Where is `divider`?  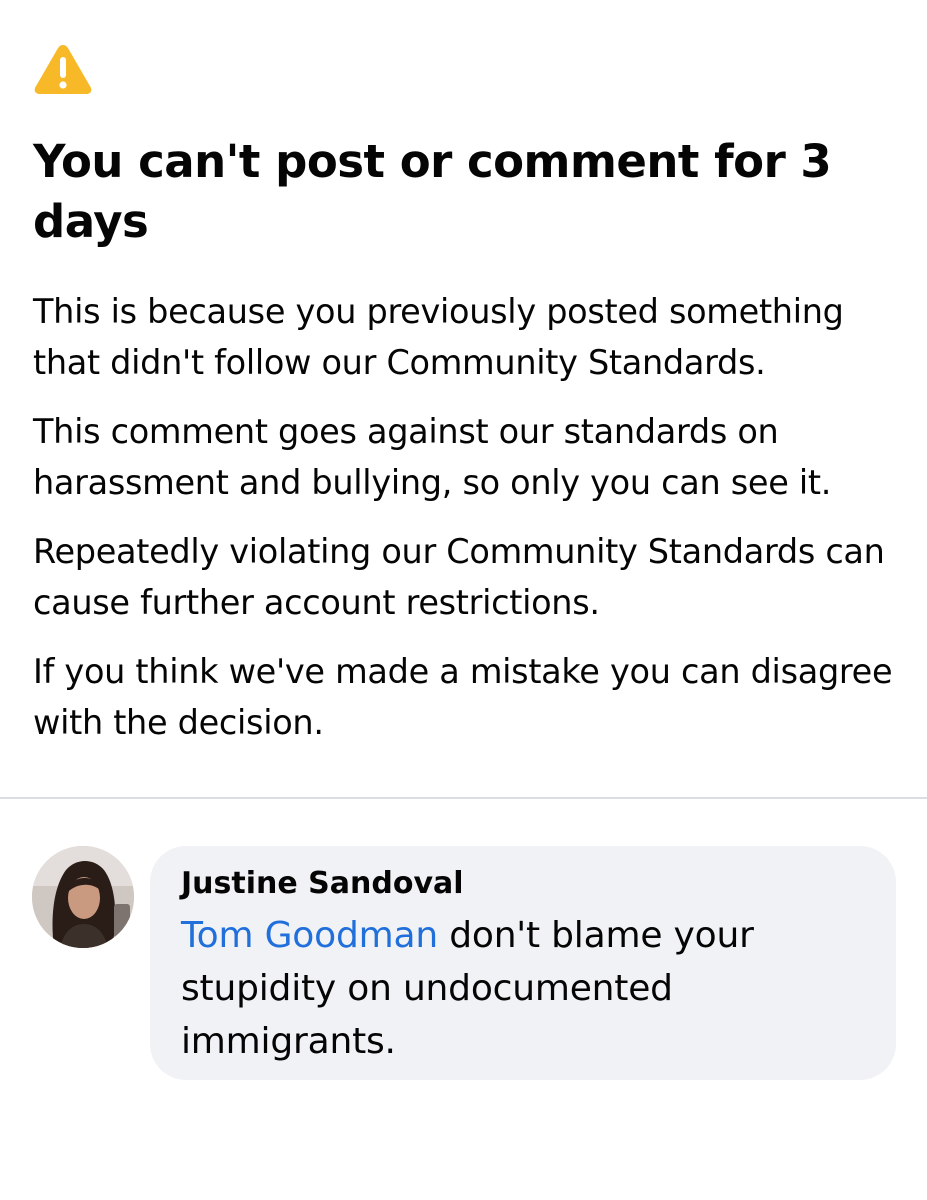 divider is located at coordinates (463, 798).